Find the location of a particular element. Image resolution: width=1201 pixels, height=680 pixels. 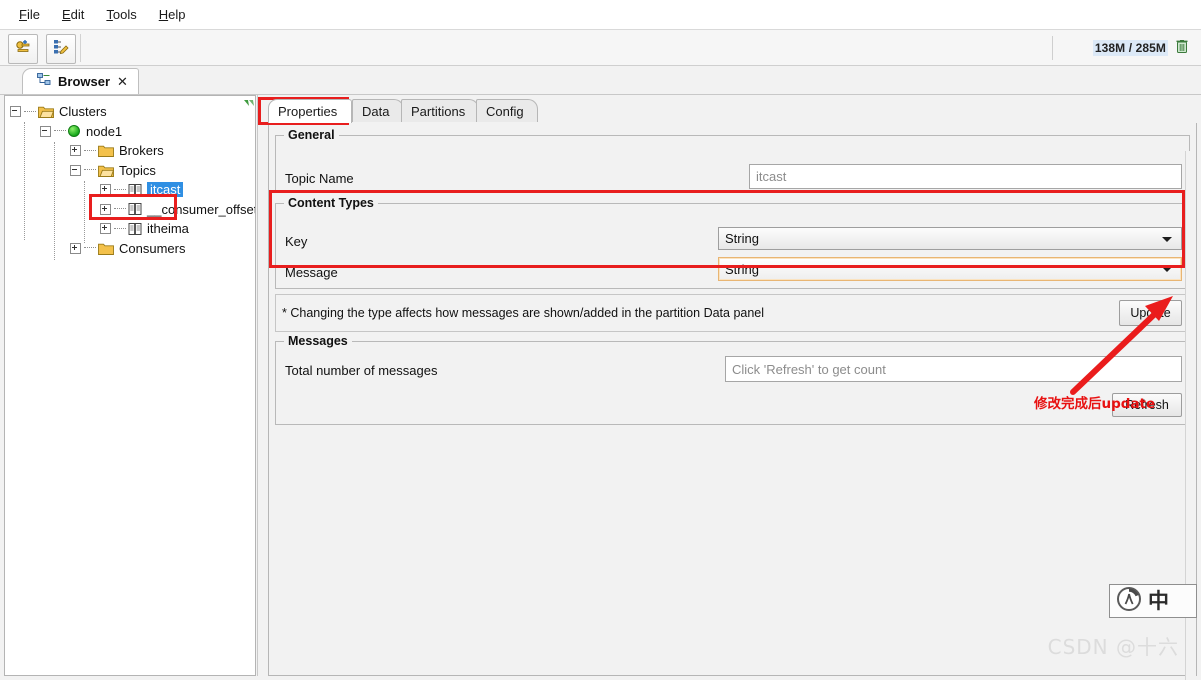

tree-label: Topics is located at coordinates (137, 170).